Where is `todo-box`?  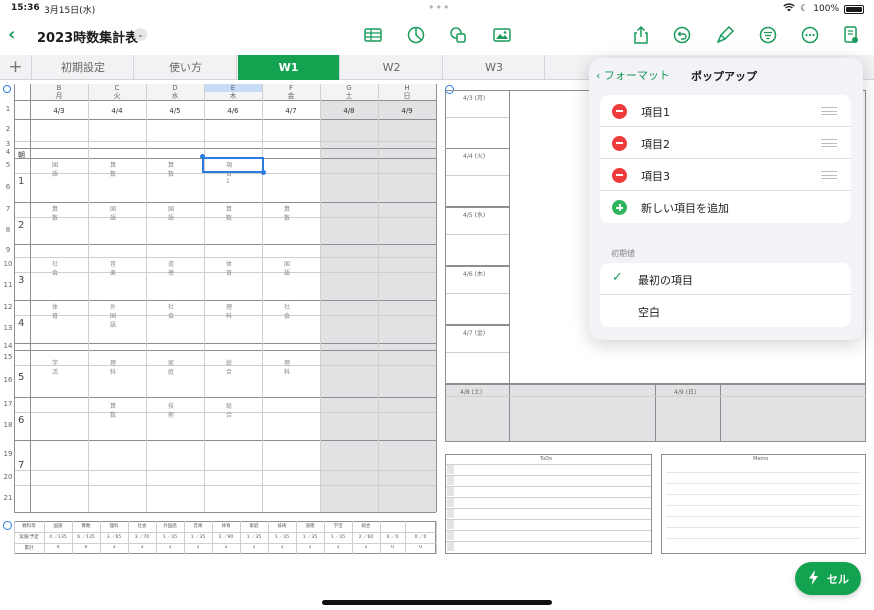 todo-box is located at coordinates (548, 504).